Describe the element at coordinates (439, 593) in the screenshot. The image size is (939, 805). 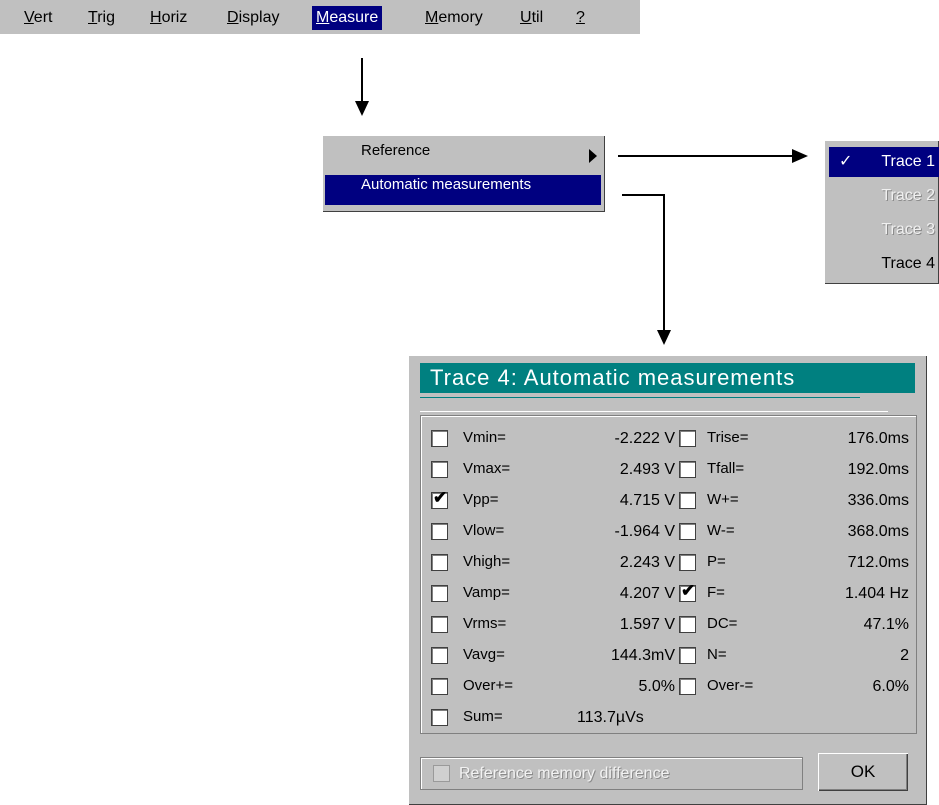
I see `checkbox-vamp` at that location.